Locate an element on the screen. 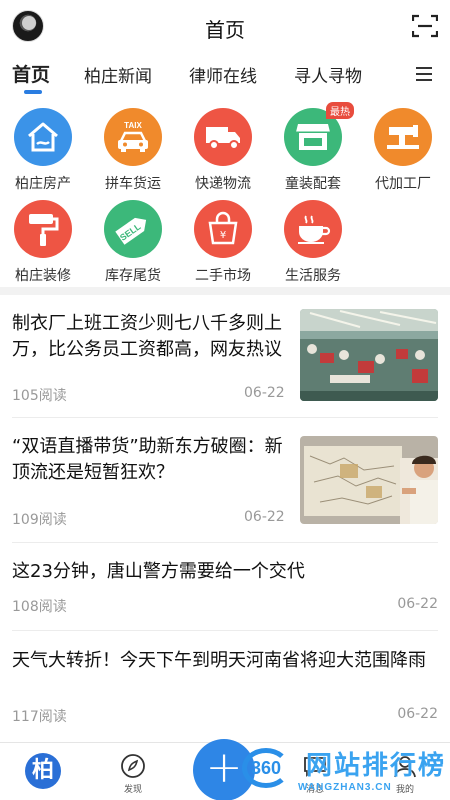 This screenshot has height=800, width=450. category-second-hand-market: ¥ 二手市场 is located at coordinates (223, 242).